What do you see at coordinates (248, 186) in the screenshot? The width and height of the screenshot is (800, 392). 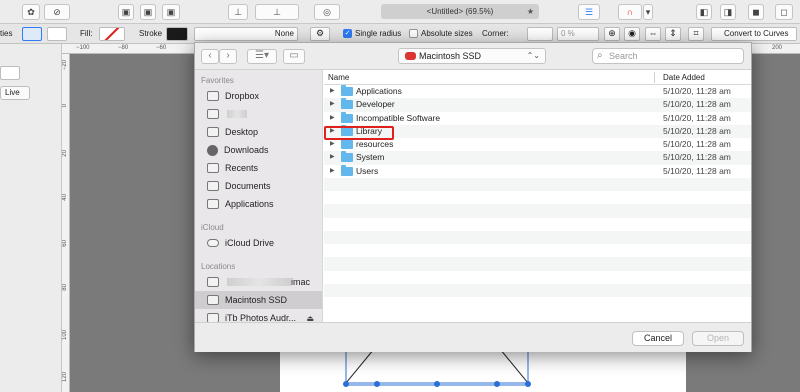 I see `sidebar-item-label: Documents` at bounding box center [248, 186].